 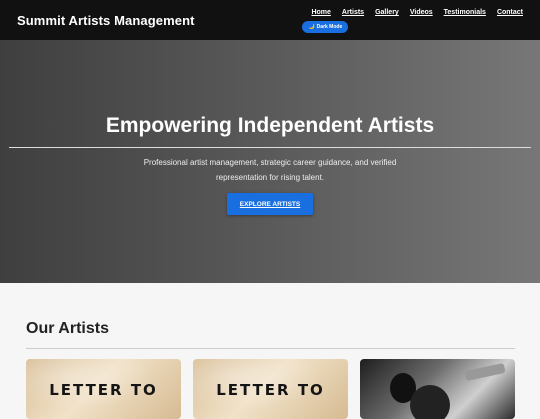 What do you see at coordinates (106, 20) in the screenshot?
I see `site-brand: Summit Artists Management` at bounding box center [106, 20].